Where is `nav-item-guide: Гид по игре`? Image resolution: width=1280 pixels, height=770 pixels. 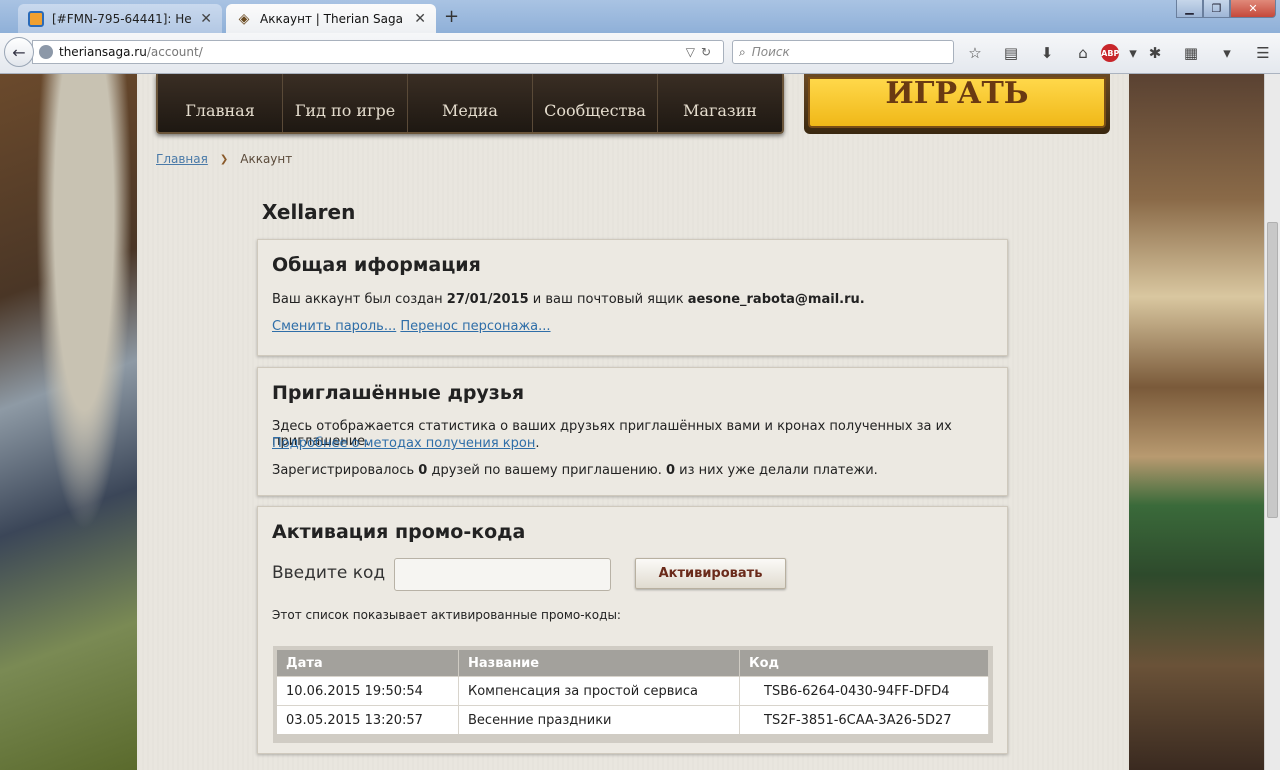 nav-item-guide: Гид по игре is located at coordinates (345, 103).